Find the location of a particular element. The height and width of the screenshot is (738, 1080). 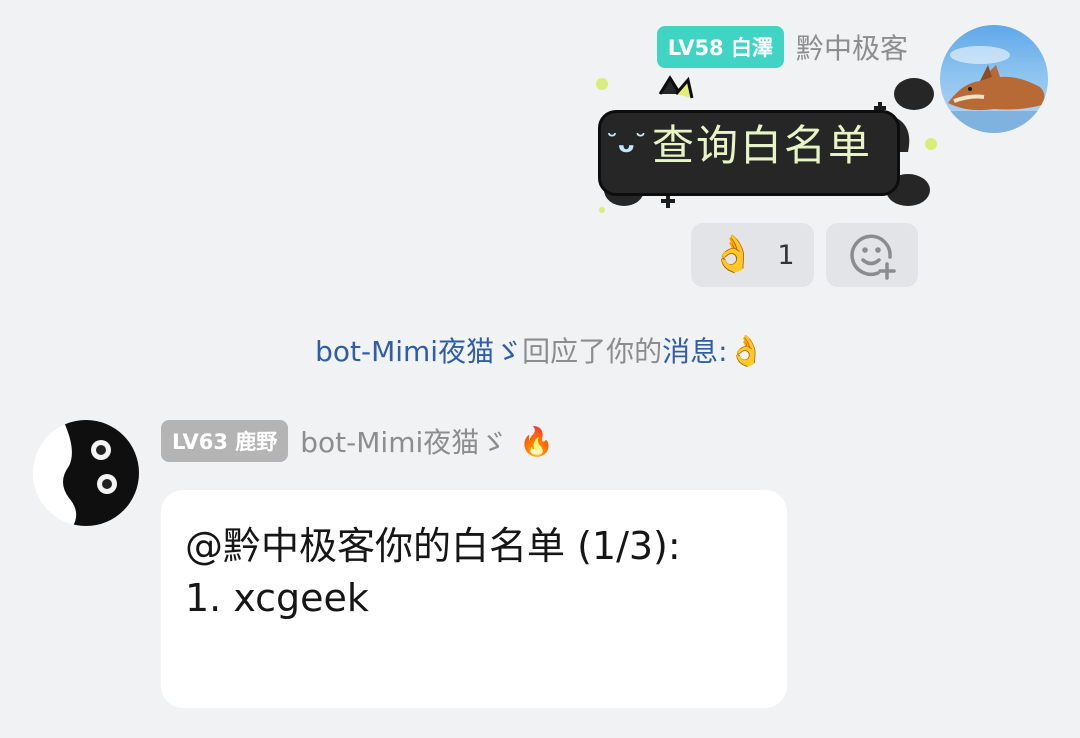

fire-icon: 🔥 is located at coordinates (537, 441).